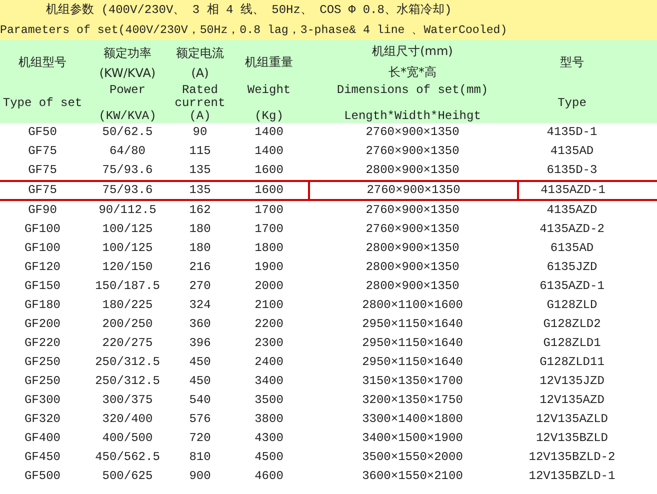 The image size is (657, 494). Describe the element at coordinates (572, 267) in the screenshot. I see `table-cell-text: 6135JZD` at that location.